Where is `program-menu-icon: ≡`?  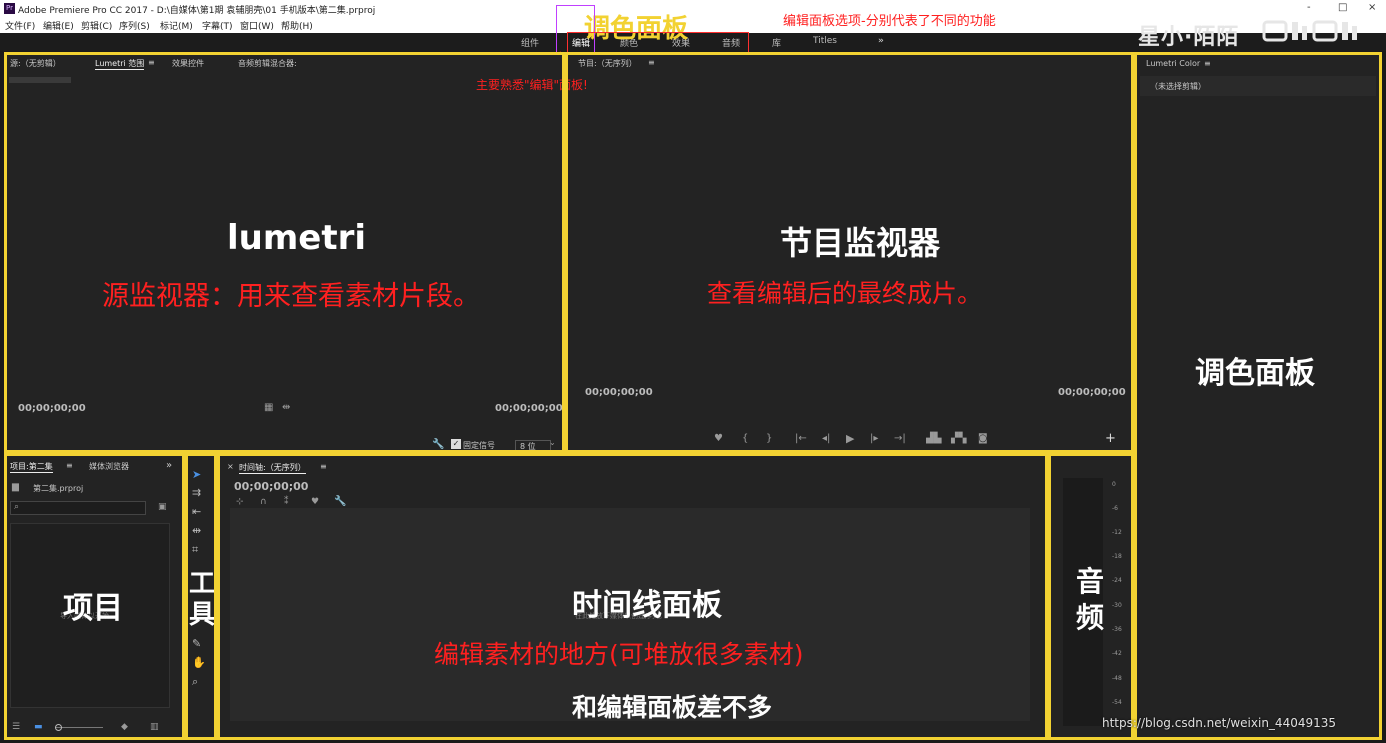
program-menu-icon: ≡ is located at coordinates (651, 62).